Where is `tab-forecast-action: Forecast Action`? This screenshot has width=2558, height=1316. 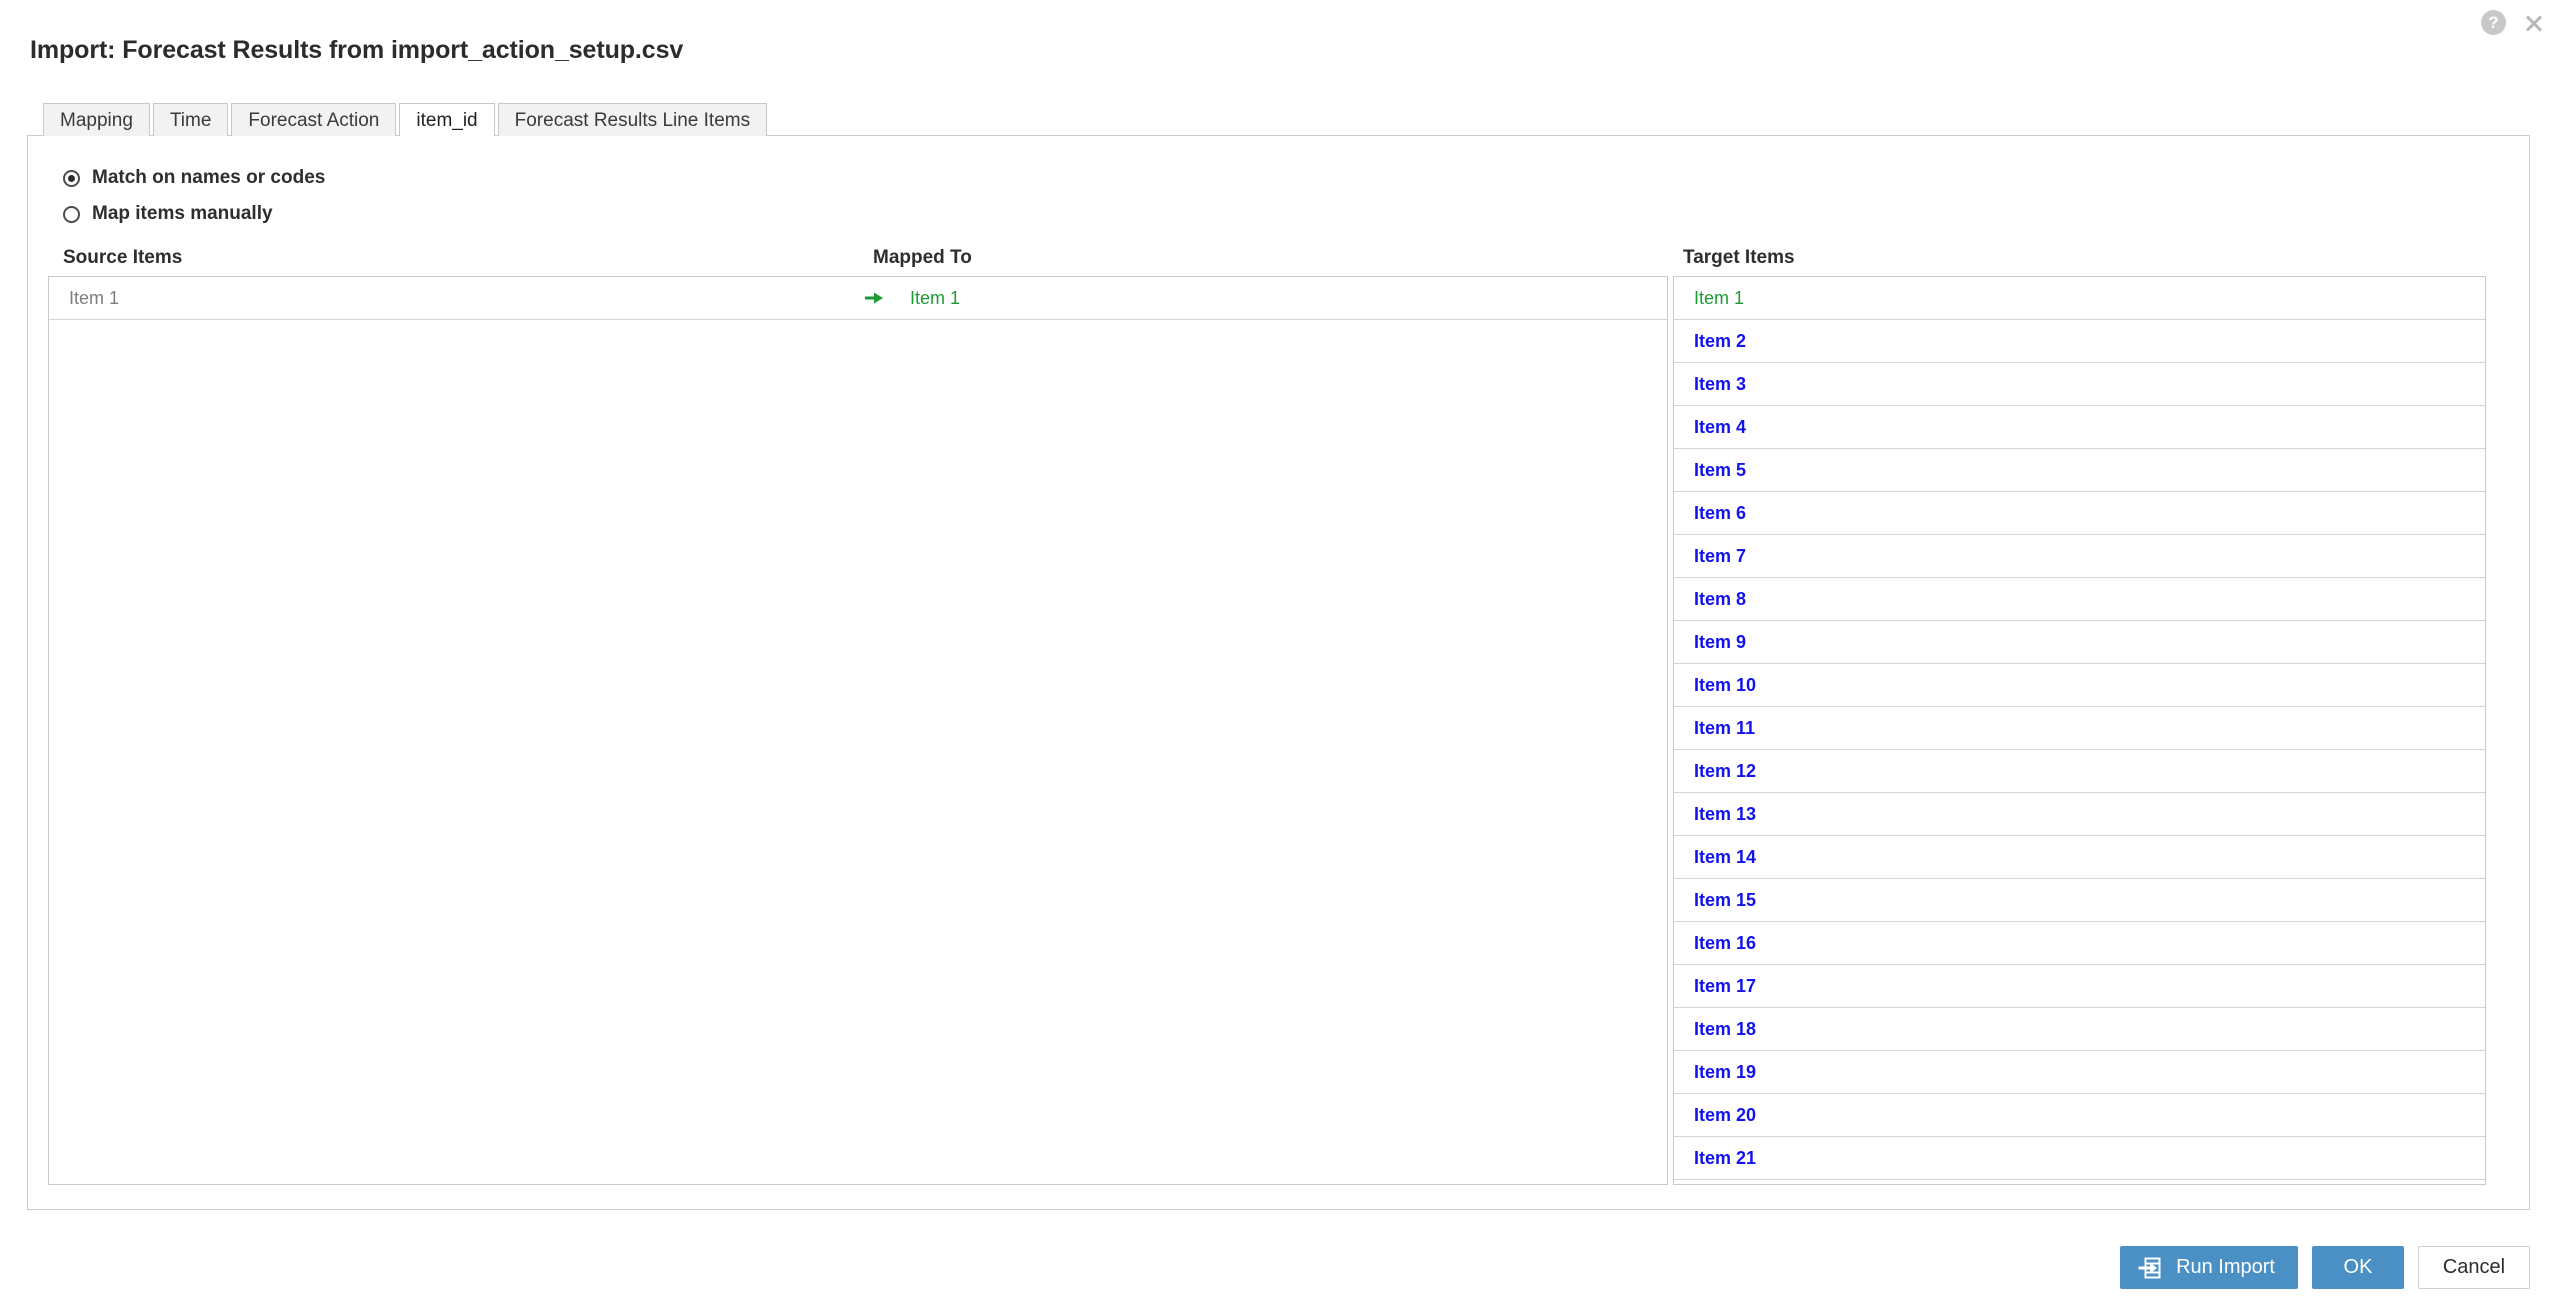
tab-forecast-action: Forecast Action is located at coordinates (314, 119).